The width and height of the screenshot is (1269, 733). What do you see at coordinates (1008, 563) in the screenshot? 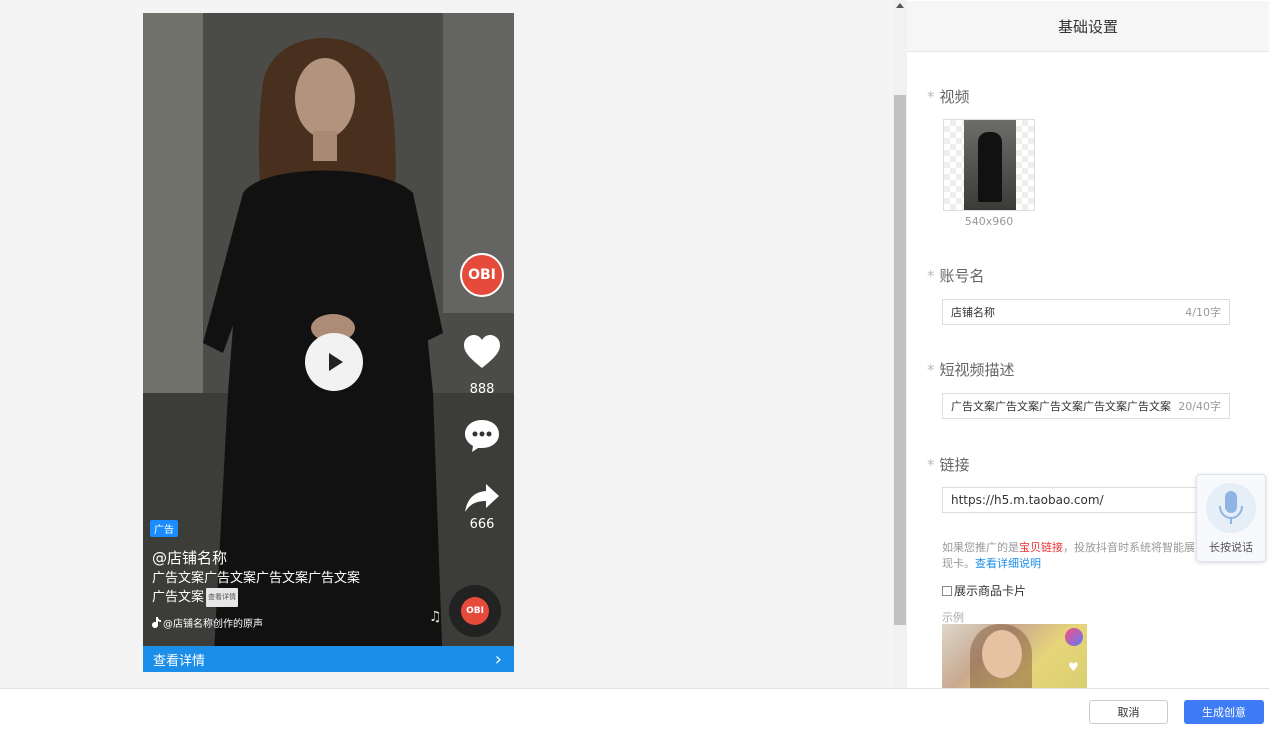
I see `view-details-link: 查看详细说明` at bounding box center [1008, 563].